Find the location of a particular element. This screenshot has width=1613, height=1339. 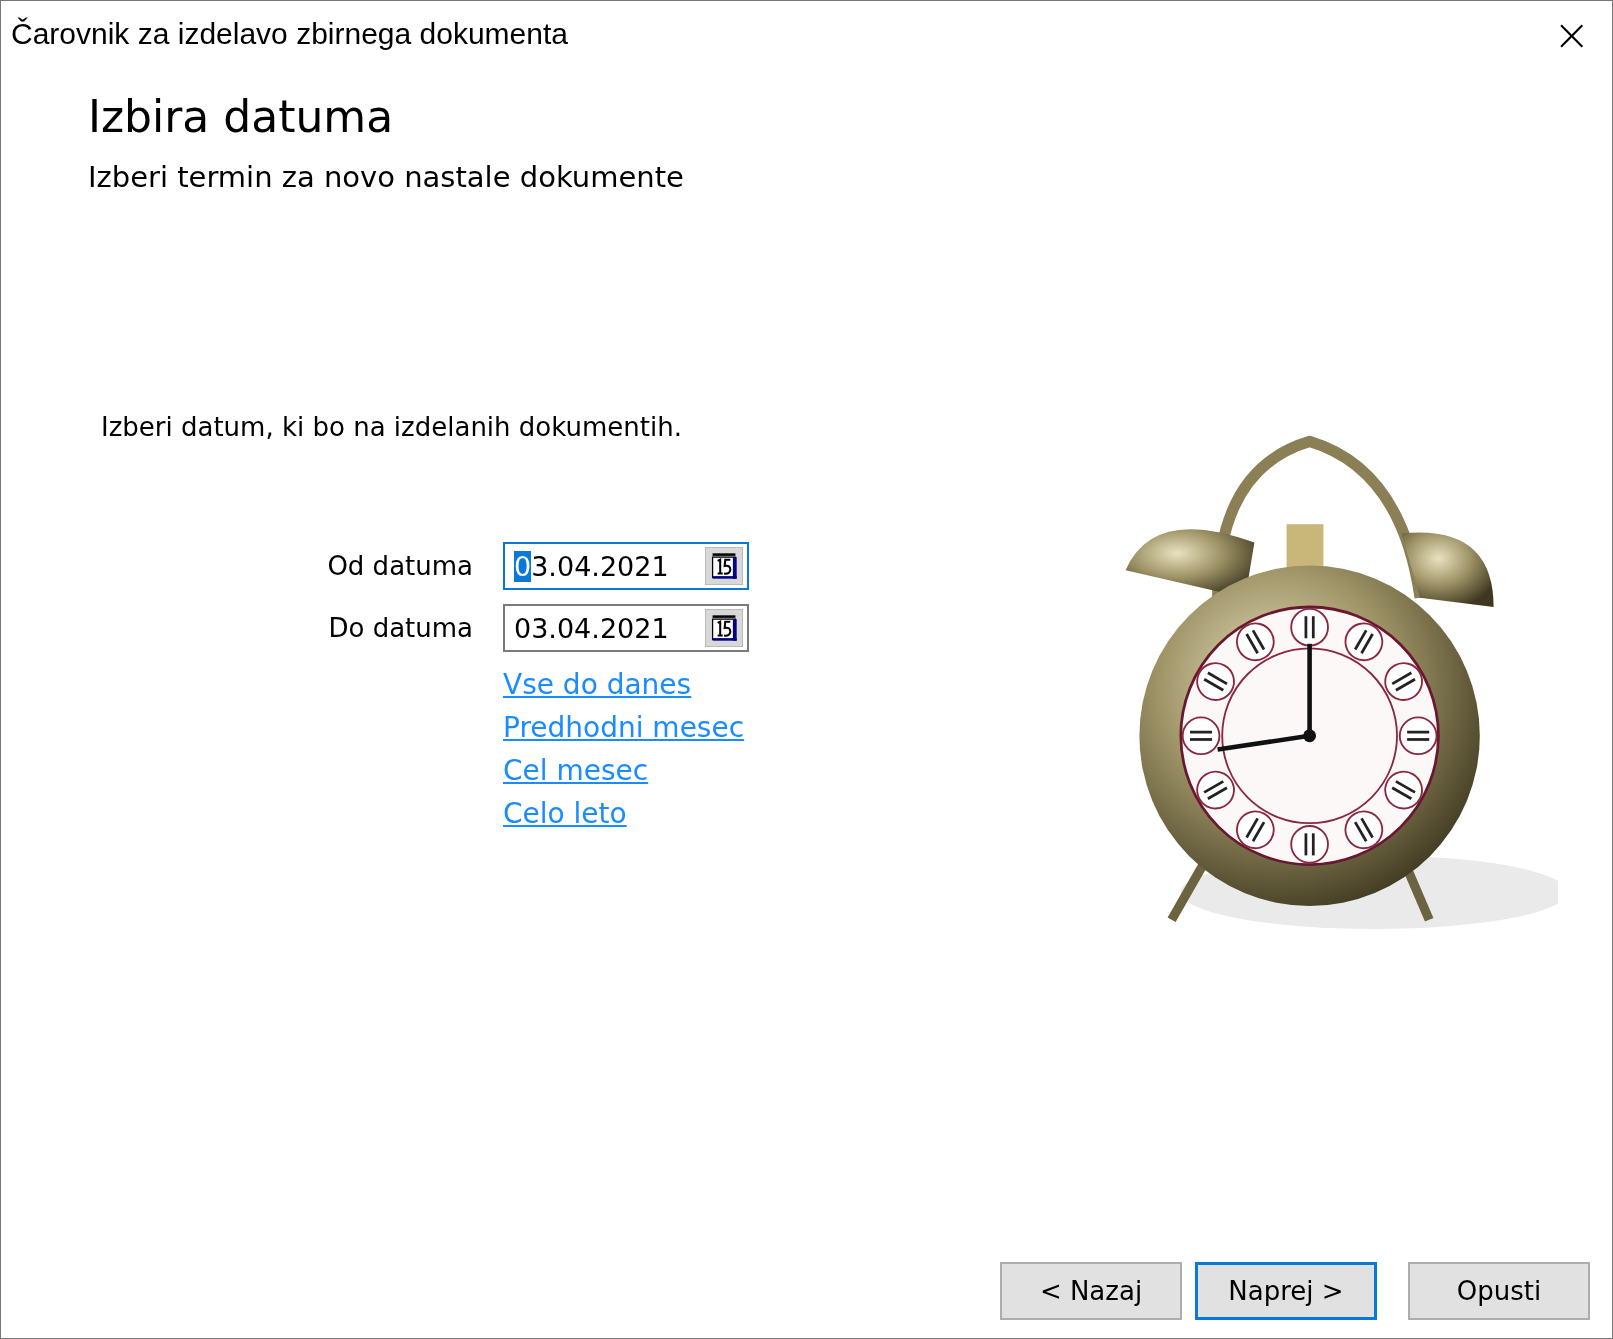

field-label: Do datuma is located at coordinates (400, 628).